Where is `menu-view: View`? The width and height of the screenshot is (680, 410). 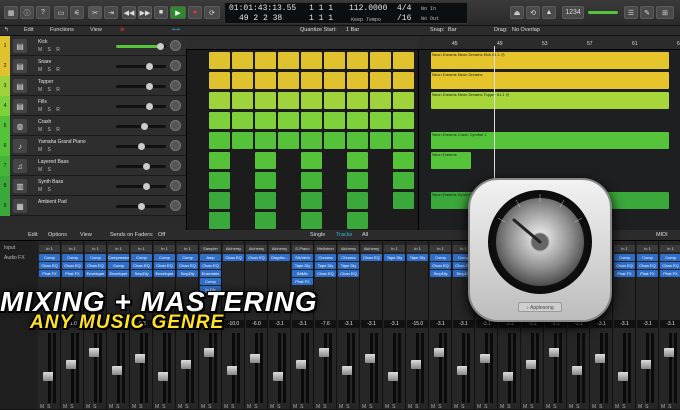
menu-view: View is located at coordinates (96, 30).